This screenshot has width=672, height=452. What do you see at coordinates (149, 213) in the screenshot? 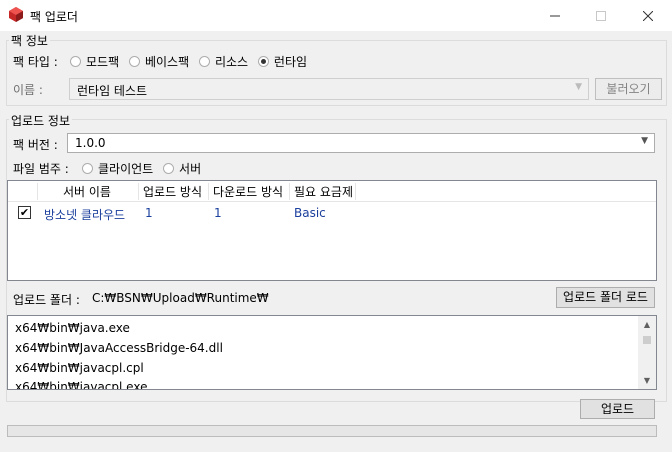
I see `row-upload-method: 1` at bounding box center [149, 213].